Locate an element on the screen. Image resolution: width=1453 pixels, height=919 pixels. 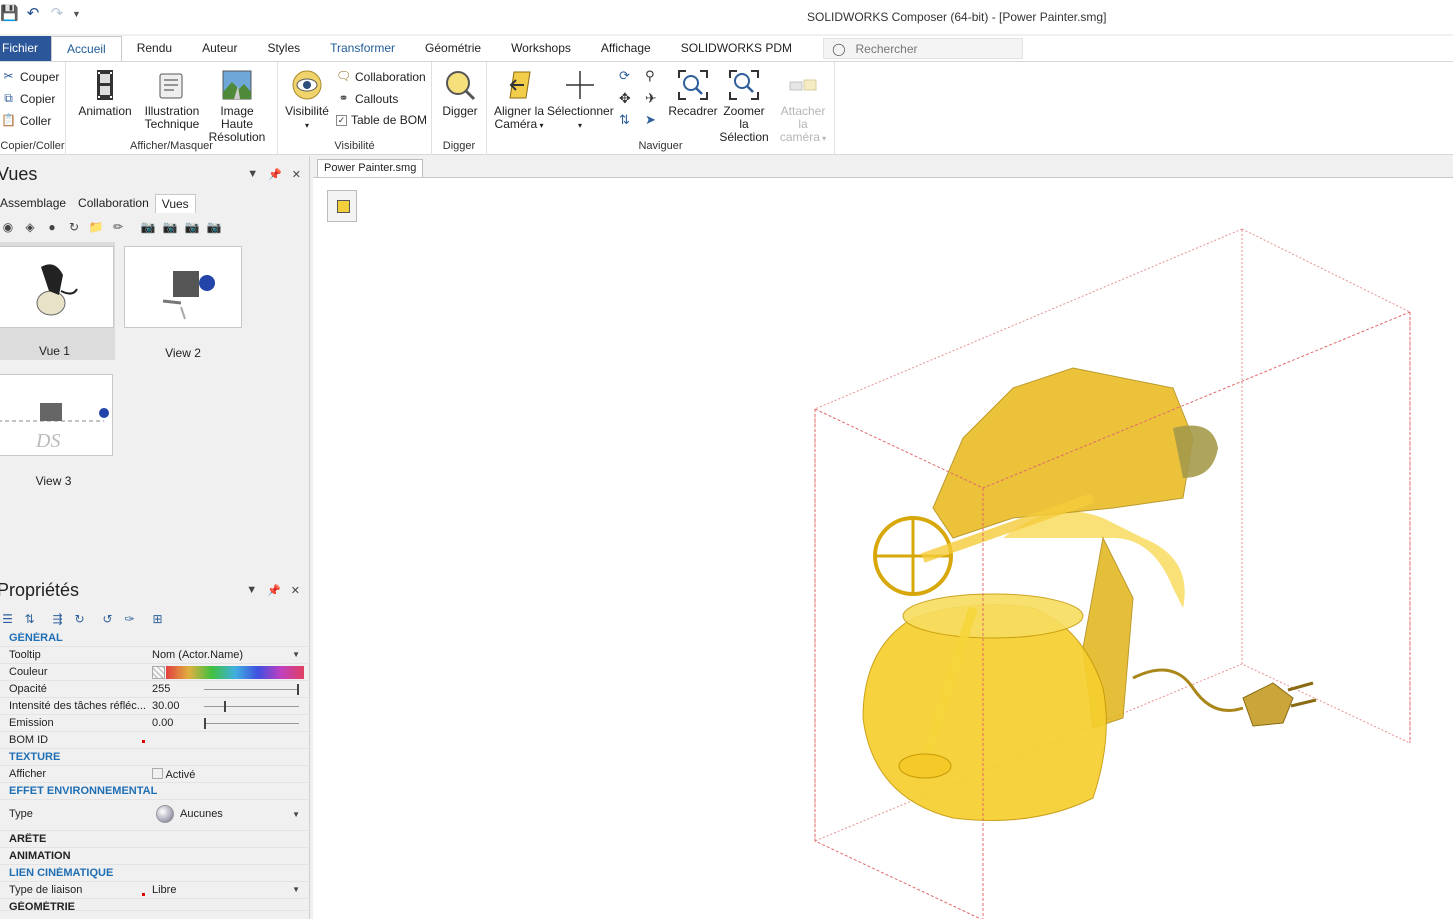
add-property-icon: ⊞ is located at coordinates (157, 619).